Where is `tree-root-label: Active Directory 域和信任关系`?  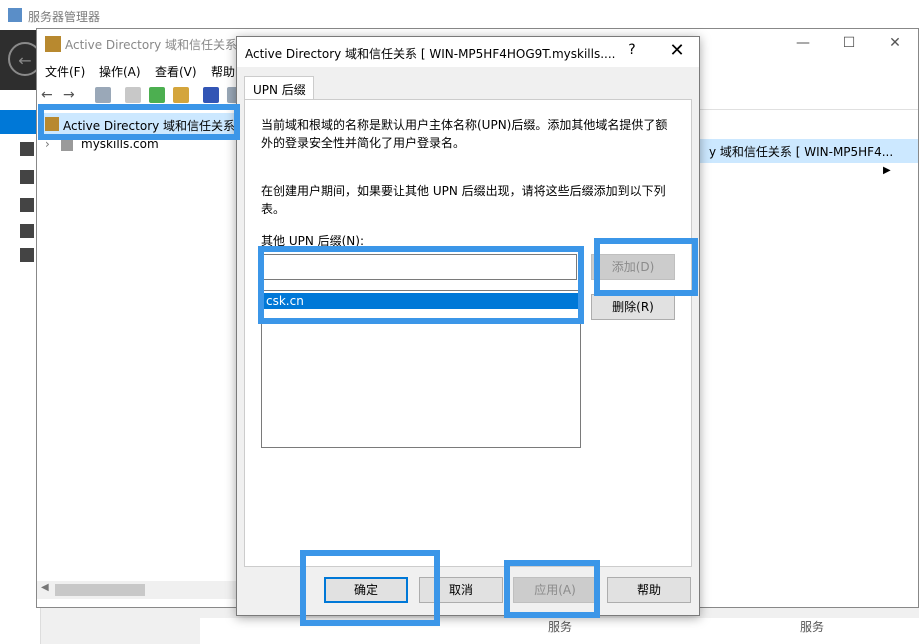 tree-root-label: Active Directory 域和信任关系 is located at coordinates (149, 126).